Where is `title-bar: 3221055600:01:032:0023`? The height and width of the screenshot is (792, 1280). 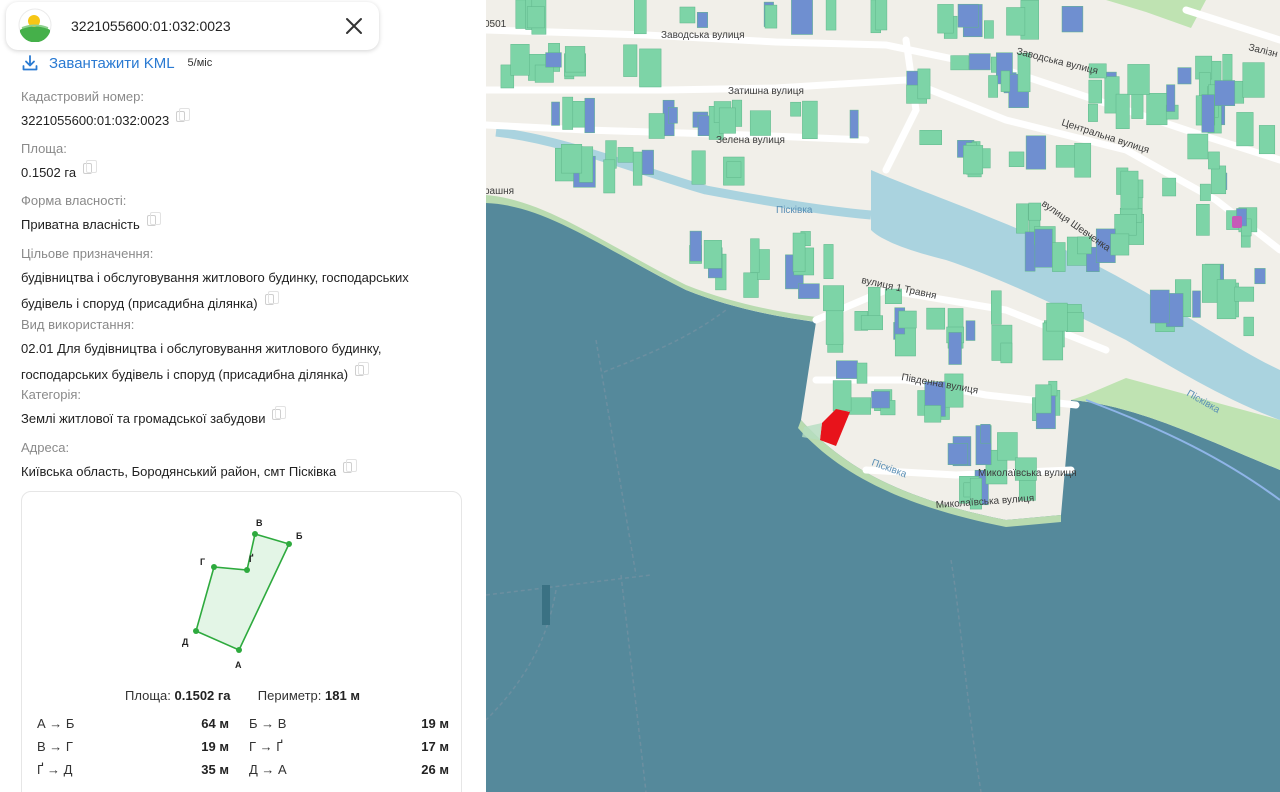 title-bar: 3221055600:01:032:0023 is located at coordinates (192, 26).